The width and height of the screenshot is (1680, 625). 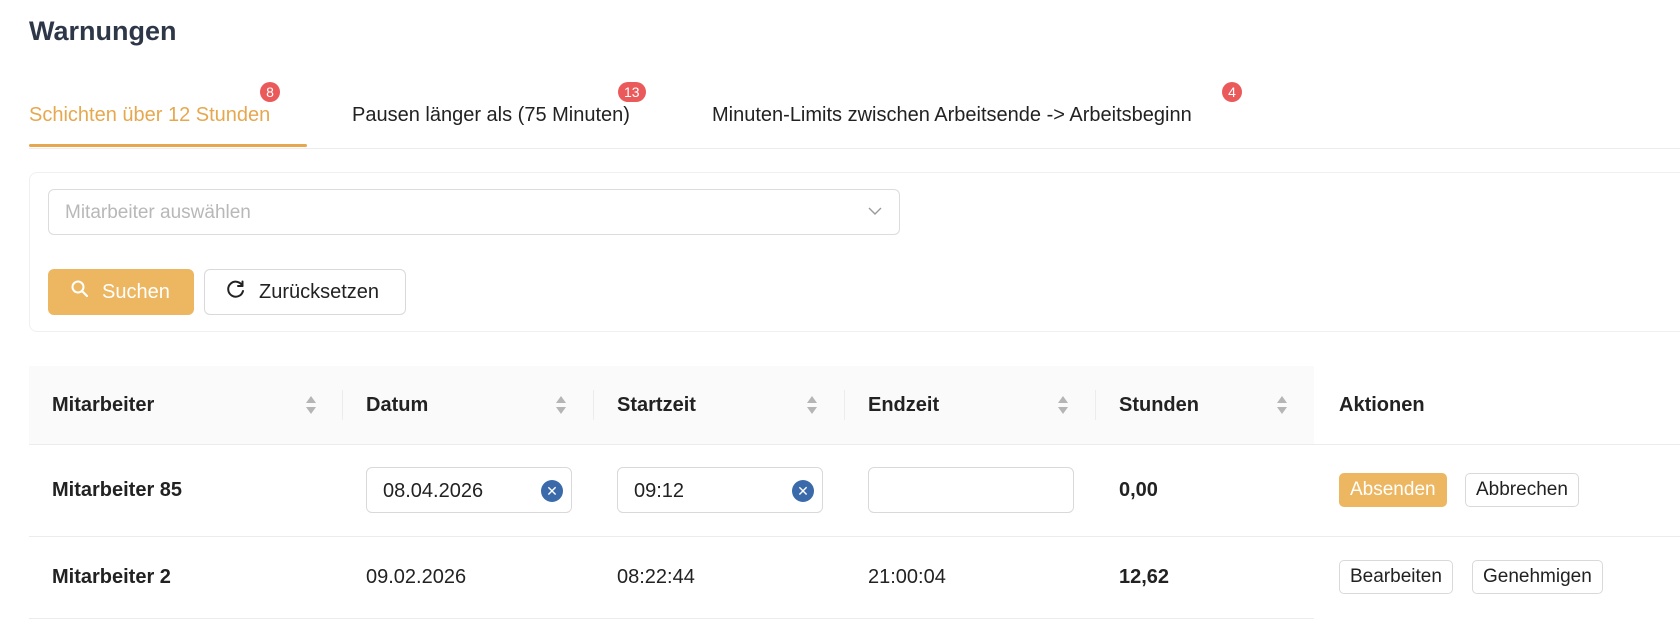 I want to click on tab-count-badge: 8, so click(x=270, y=92).